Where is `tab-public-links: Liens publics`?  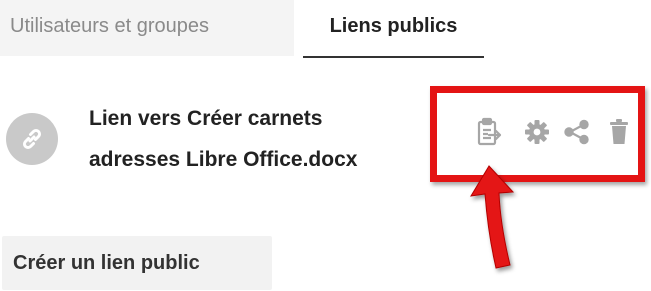
tab-public-links: Liens publics is located at coordinates (393, 29).